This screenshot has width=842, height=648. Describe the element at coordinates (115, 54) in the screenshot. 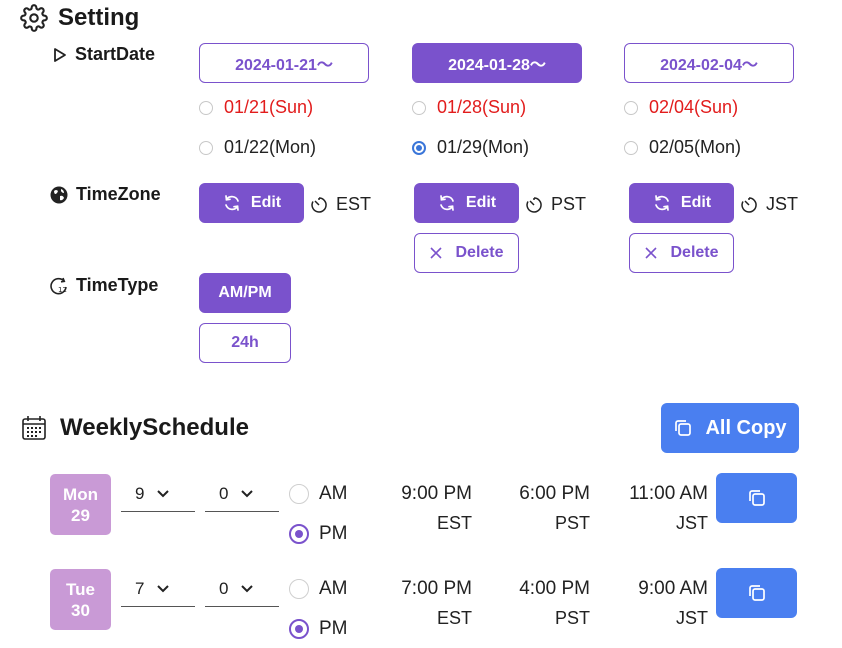

I see `startdate-label: StartDate` at that location.